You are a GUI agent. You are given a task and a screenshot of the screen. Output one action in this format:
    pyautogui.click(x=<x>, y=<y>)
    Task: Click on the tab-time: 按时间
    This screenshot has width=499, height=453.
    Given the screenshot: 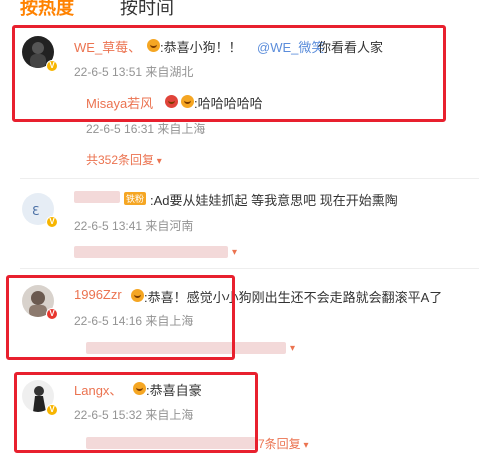 What is the action you would take?
    pyautogui.click(x=147, y=10)
    